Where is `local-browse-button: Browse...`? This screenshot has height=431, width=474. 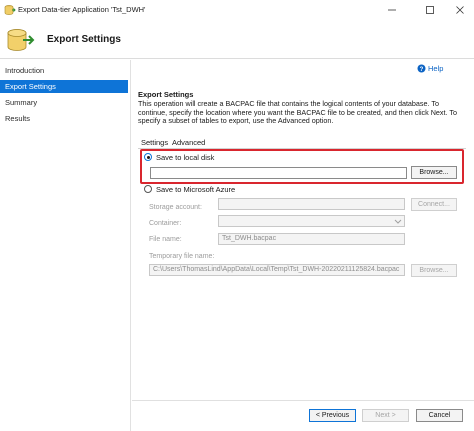 local-browse-button: Browse... is located at coordinates (434, 172).